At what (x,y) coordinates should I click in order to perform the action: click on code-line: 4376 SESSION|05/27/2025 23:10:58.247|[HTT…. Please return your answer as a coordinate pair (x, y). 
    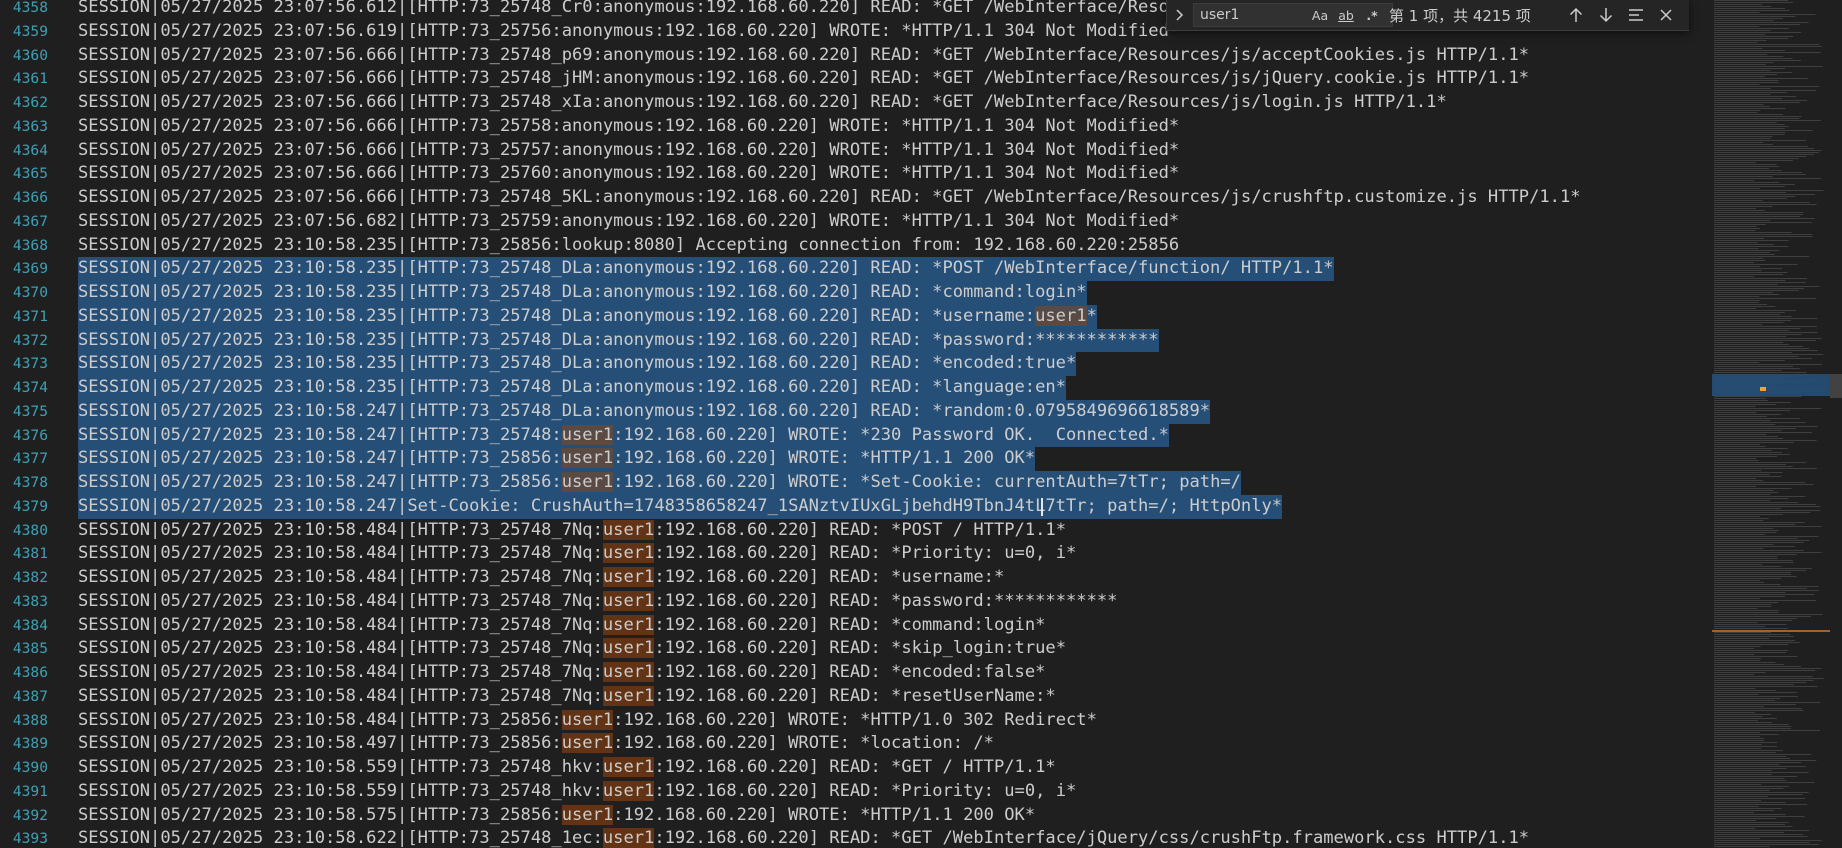
    Looking at the image, I should click on (856, 435).